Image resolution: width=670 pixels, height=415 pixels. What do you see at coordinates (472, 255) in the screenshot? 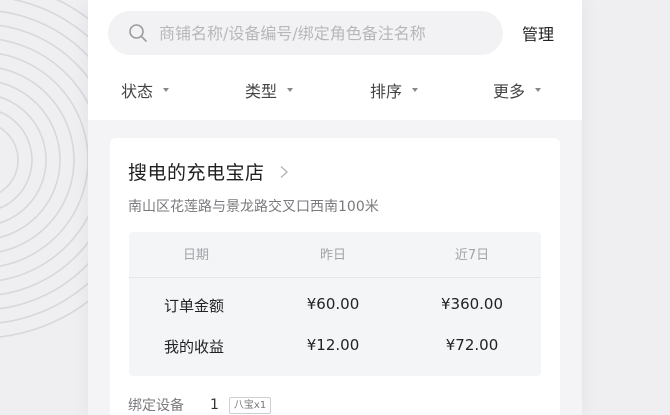
I see `stats-header-7days: 近7日` at bounding box center [472, 255].